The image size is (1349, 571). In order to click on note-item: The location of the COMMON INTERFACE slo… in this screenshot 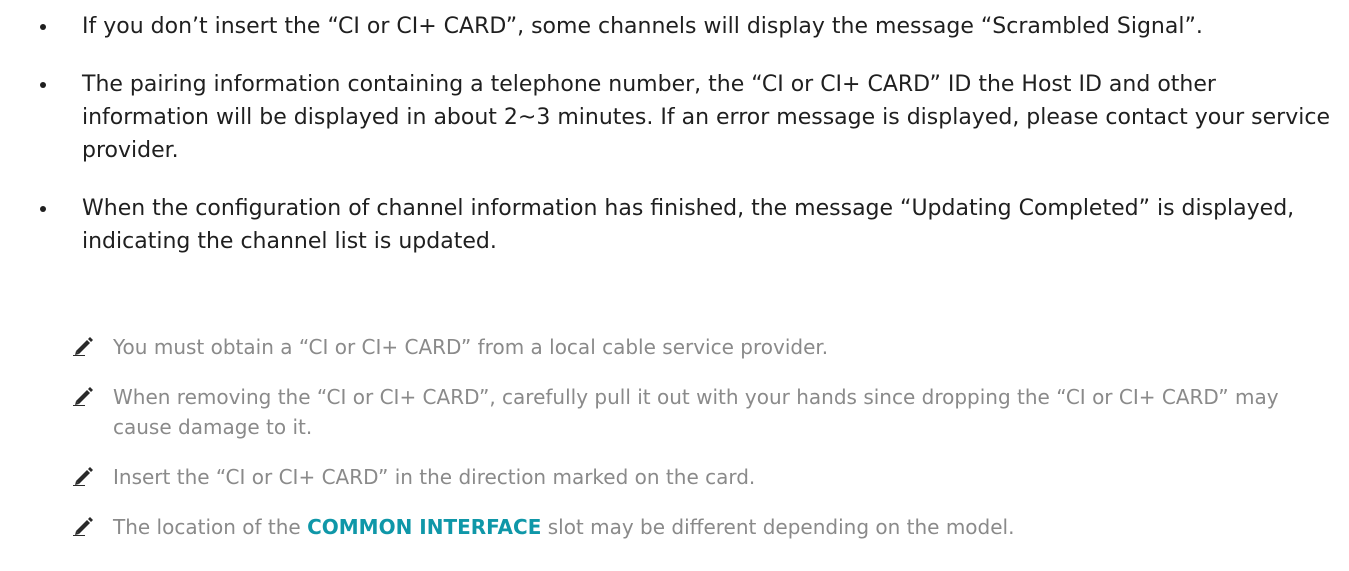, I will do `click(707, 527)`.